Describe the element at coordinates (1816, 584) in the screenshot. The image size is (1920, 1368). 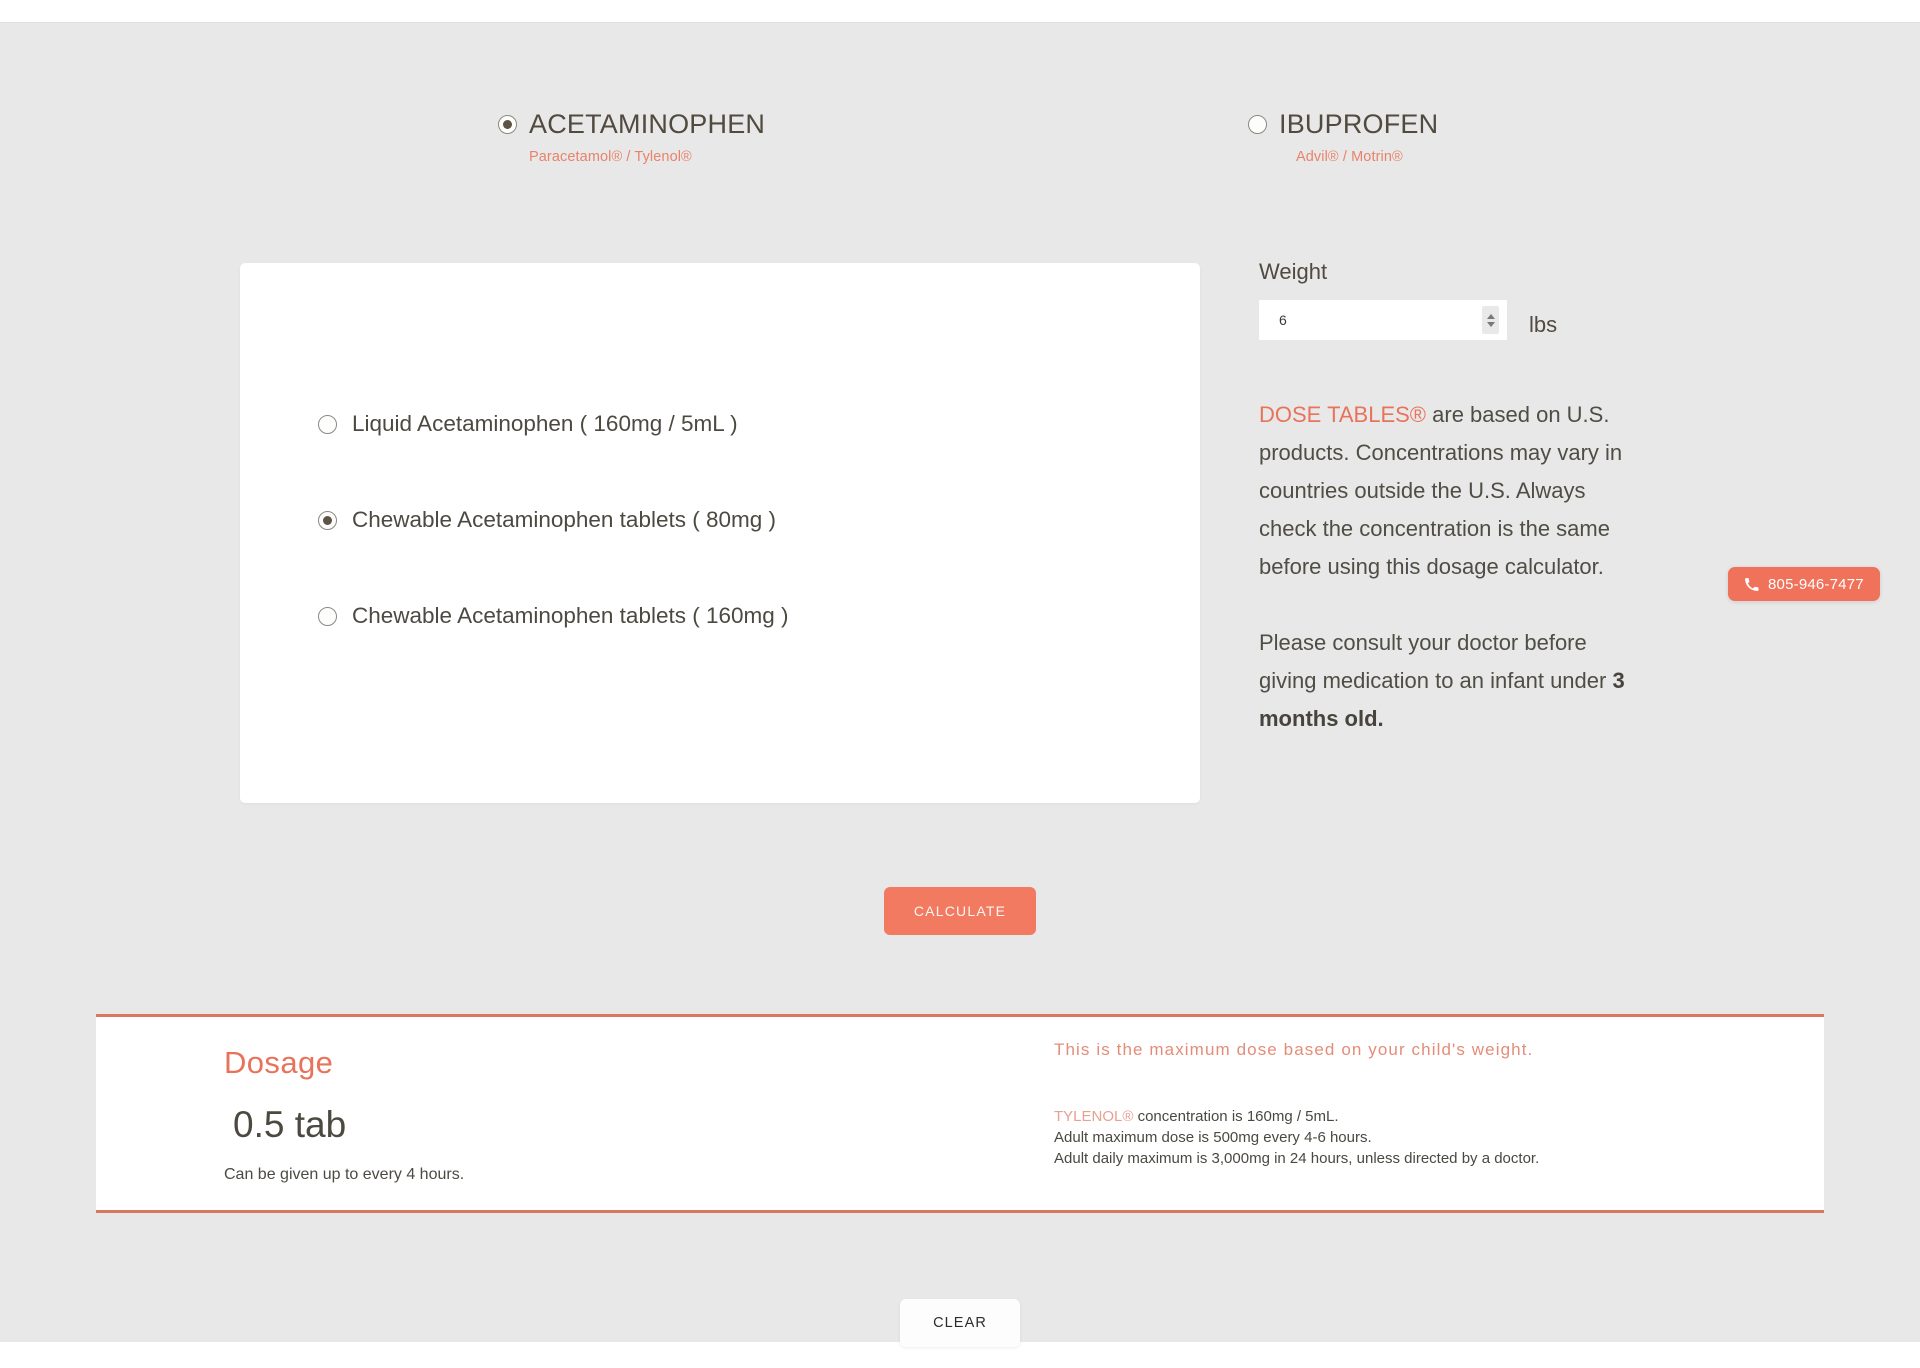
I see `phone-number: 805-946-7477` at that location.